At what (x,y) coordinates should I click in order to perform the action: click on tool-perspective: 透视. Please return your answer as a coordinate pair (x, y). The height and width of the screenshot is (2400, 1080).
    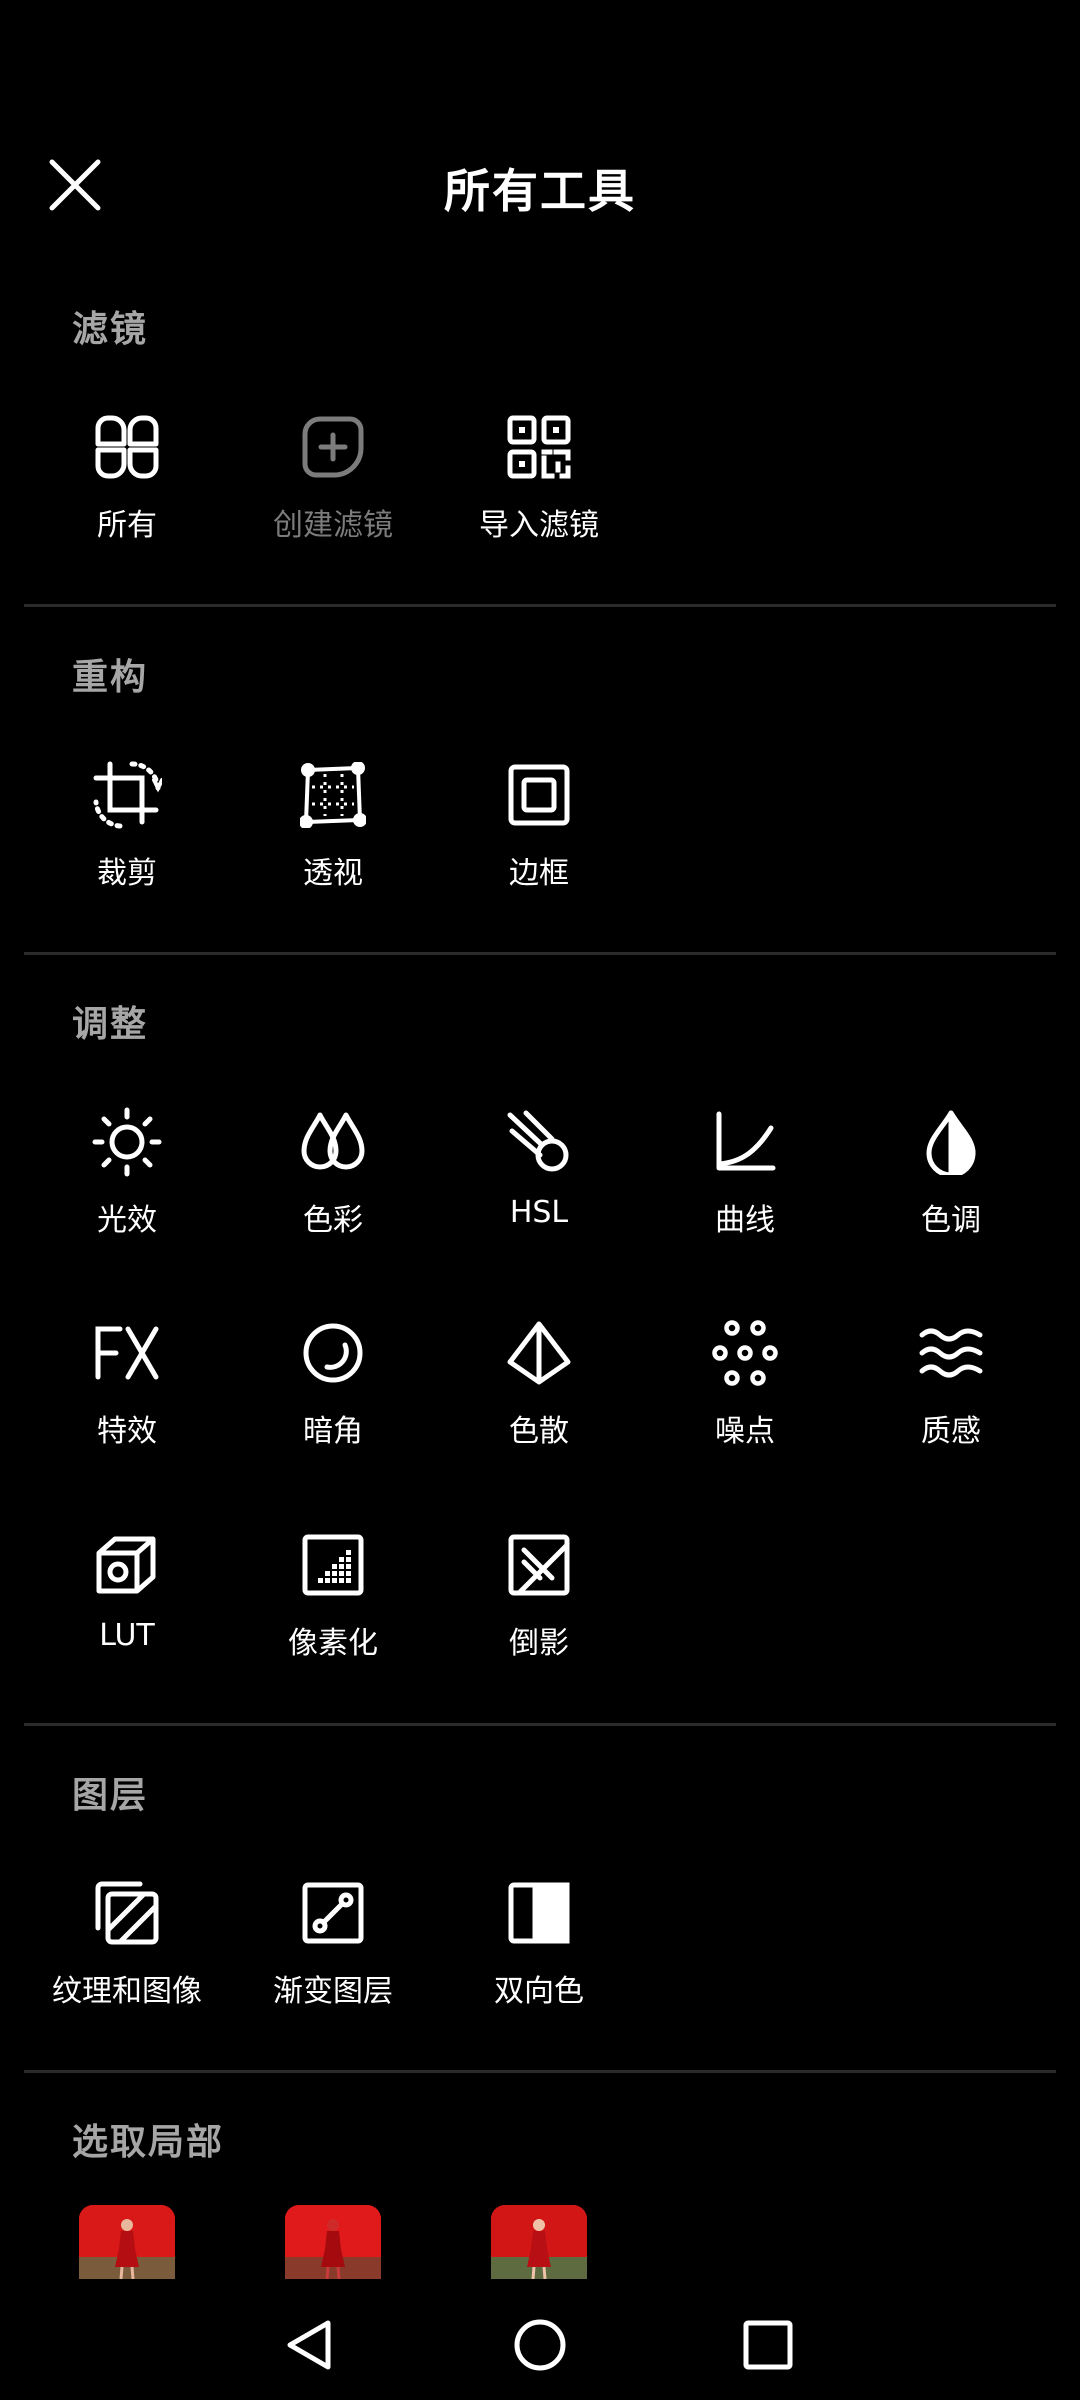
    Looking at the image, I should click on (333, 830).